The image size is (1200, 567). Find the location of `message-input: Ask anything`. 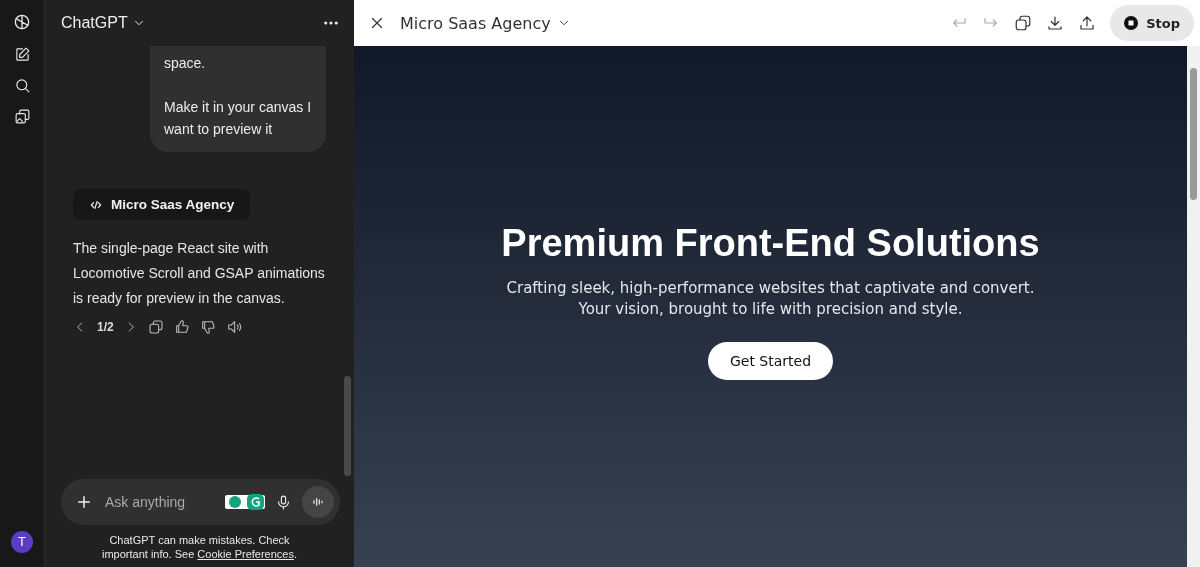

message-input: Ask anything is located at coordinates (159, 502).